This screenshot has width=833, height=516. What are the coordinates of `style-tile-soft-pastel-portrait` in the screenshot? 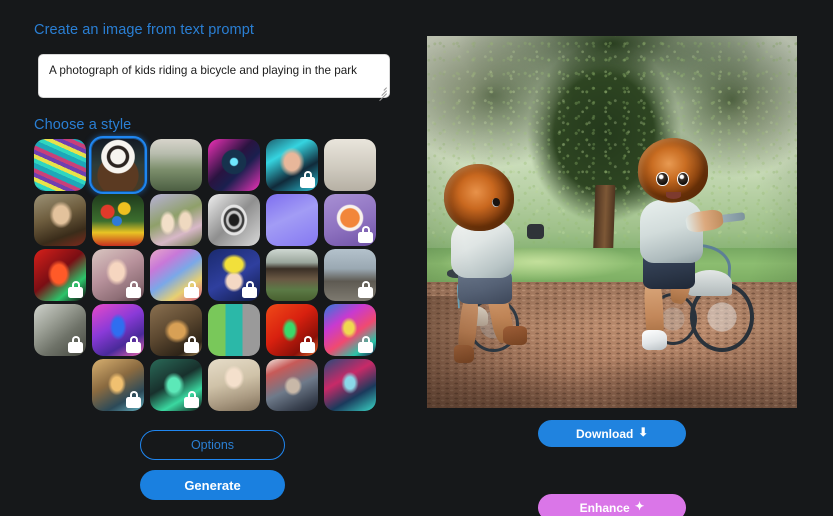 It's located at (118, 275).